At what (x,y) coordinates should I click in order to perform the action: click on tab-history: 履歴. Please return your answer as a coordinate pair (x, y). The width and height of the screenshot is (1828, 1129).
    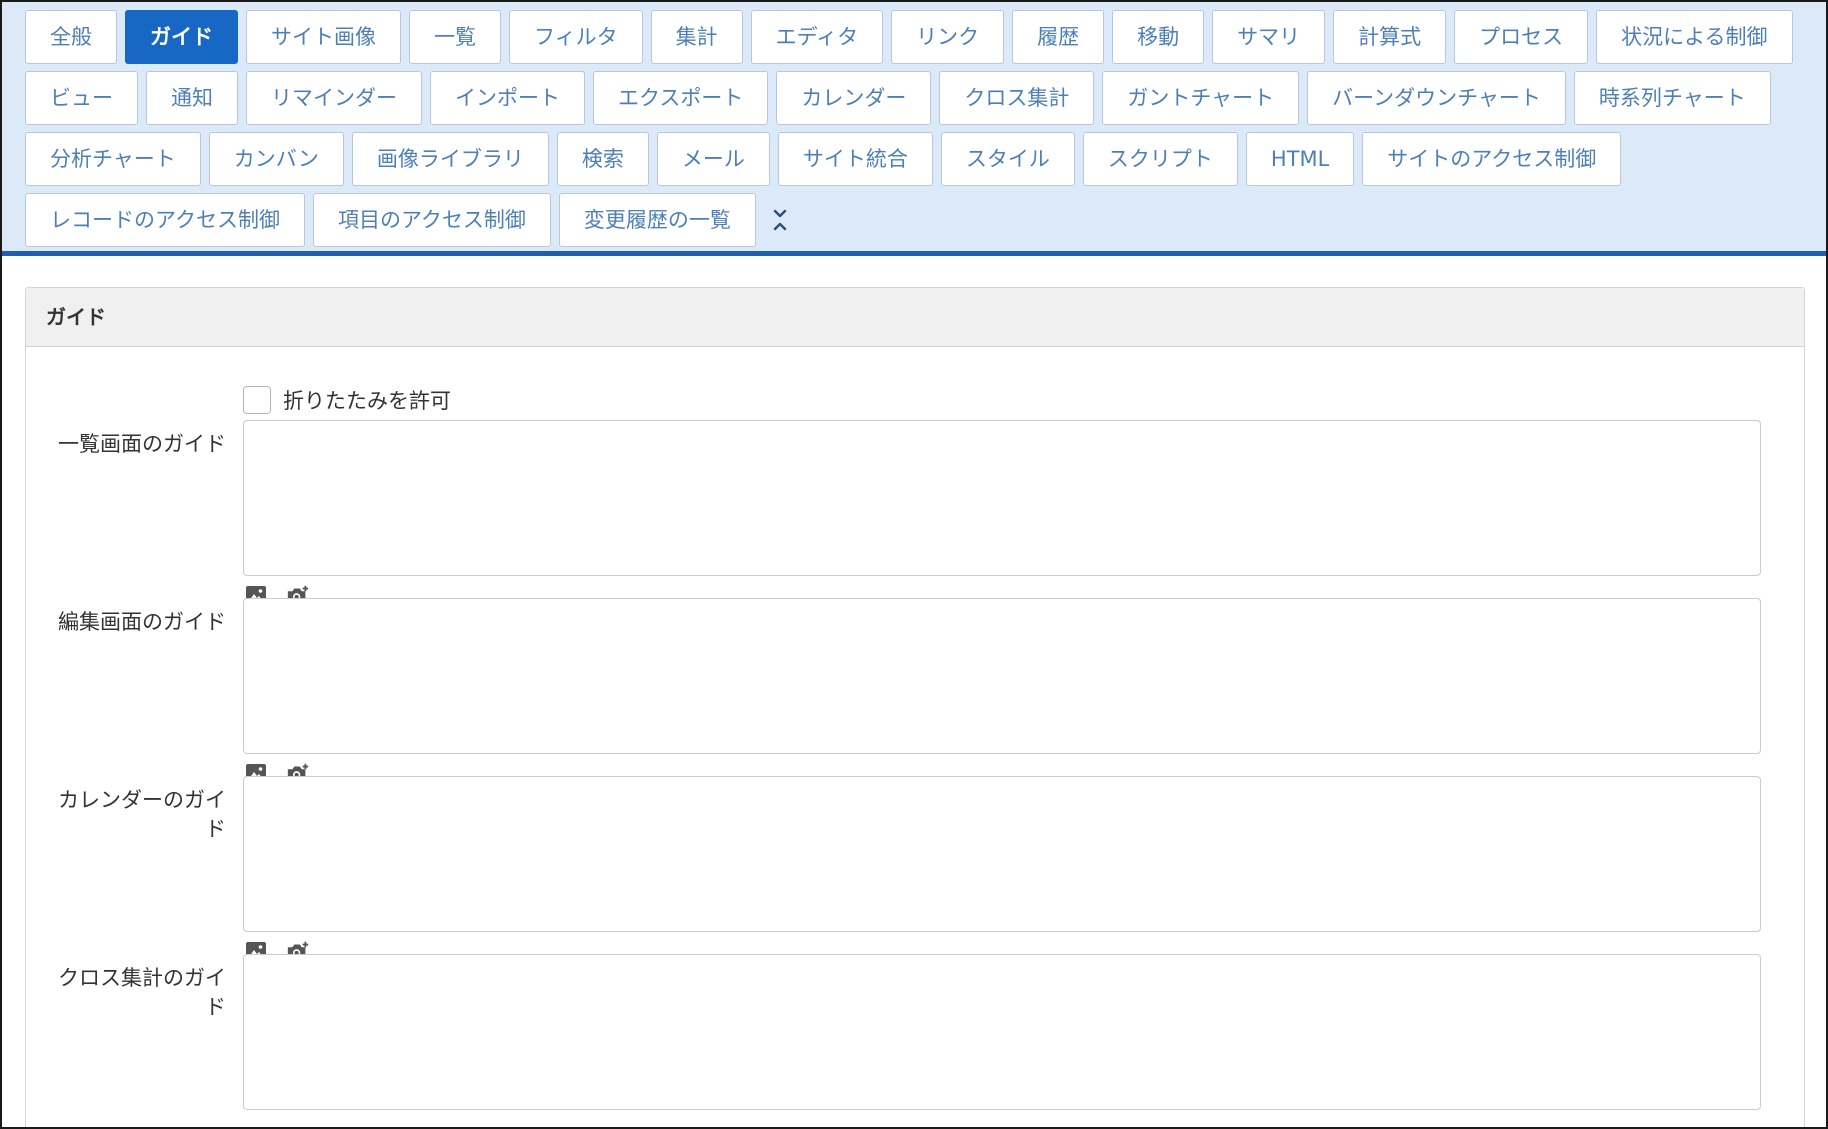
    Looking at the image, I should click on (1058, 37).